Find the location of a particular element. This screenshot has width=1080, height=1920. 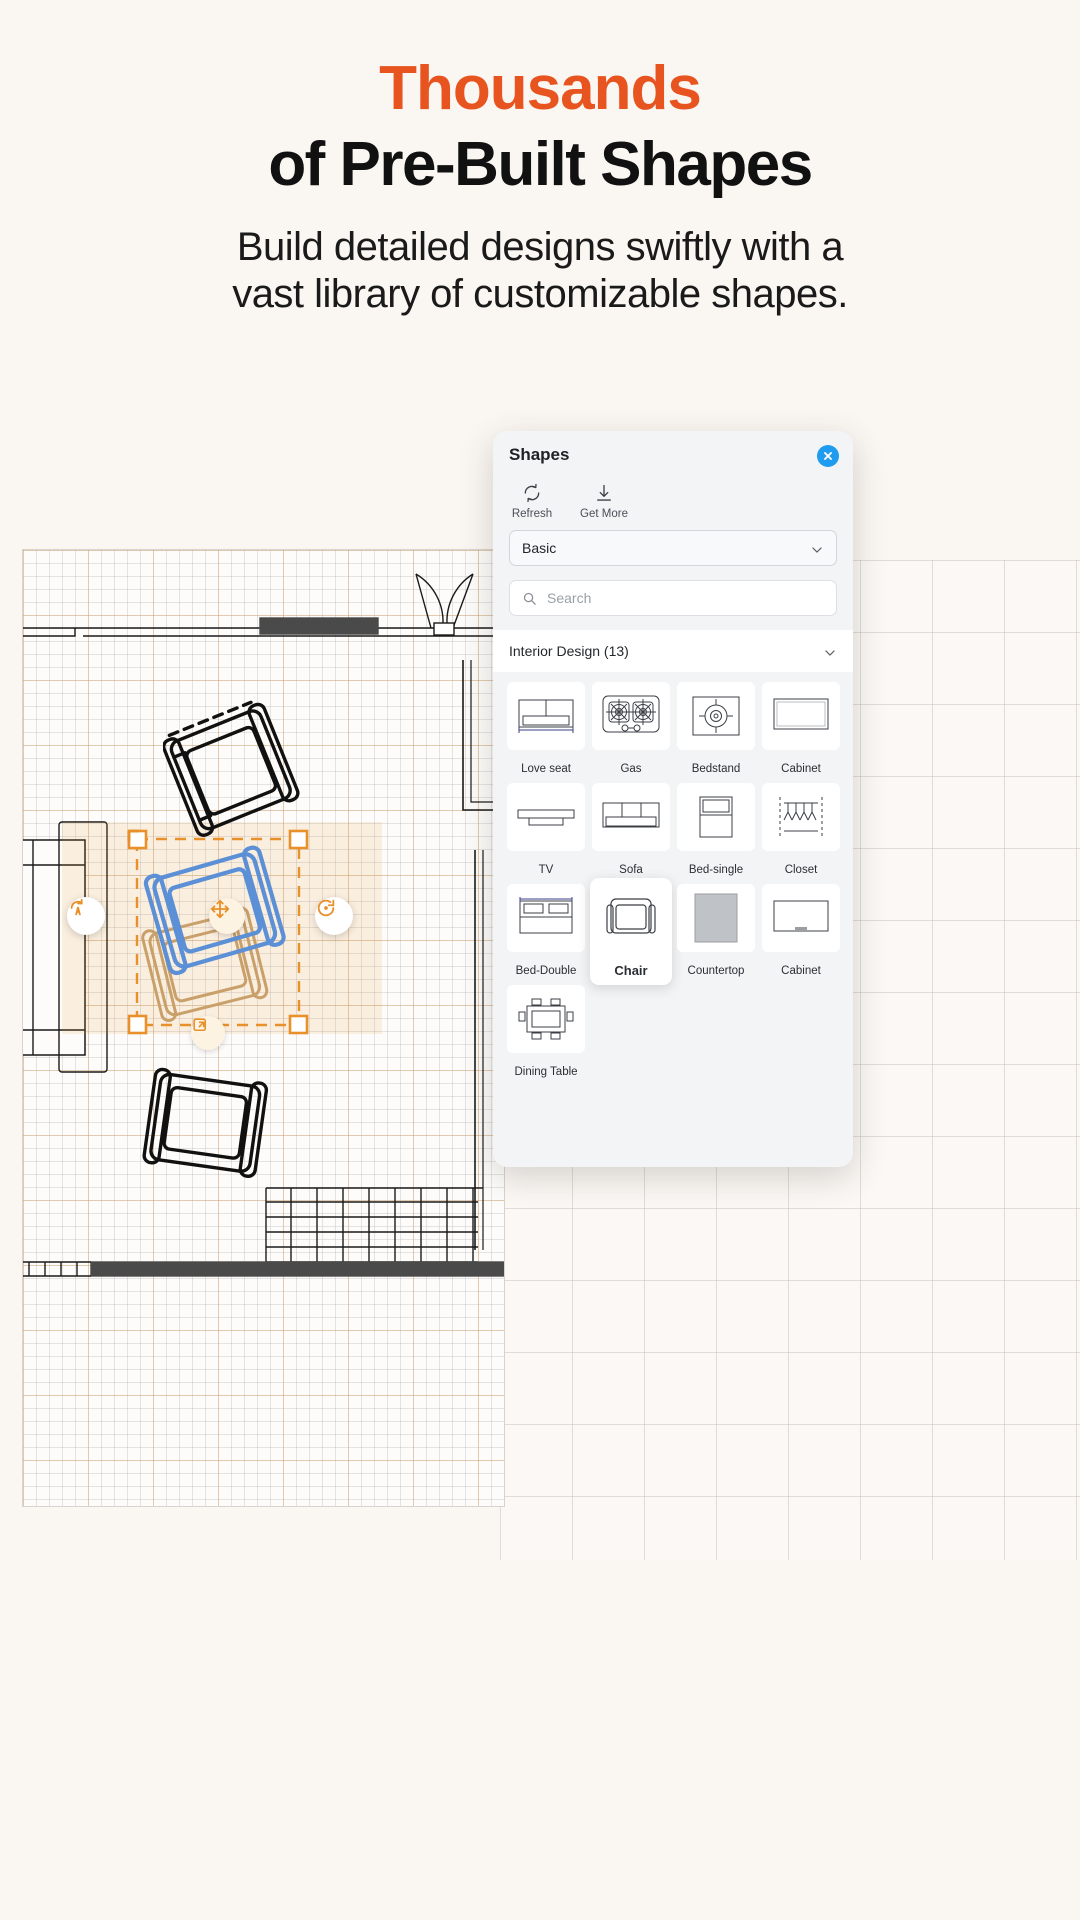

shape-label: Bed-single is located at coordinates (716, 870).